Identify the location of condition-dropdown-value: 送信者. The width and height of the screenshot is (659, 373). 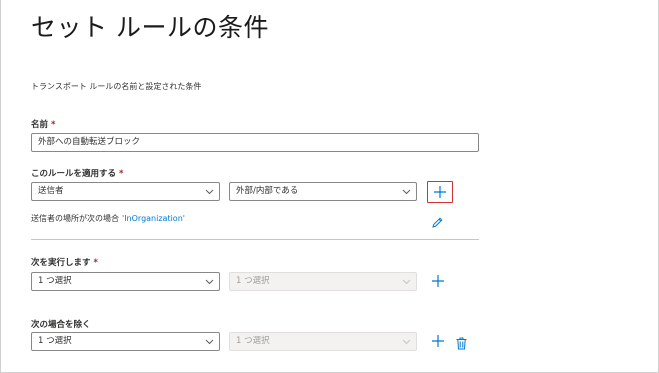
(51, 191).